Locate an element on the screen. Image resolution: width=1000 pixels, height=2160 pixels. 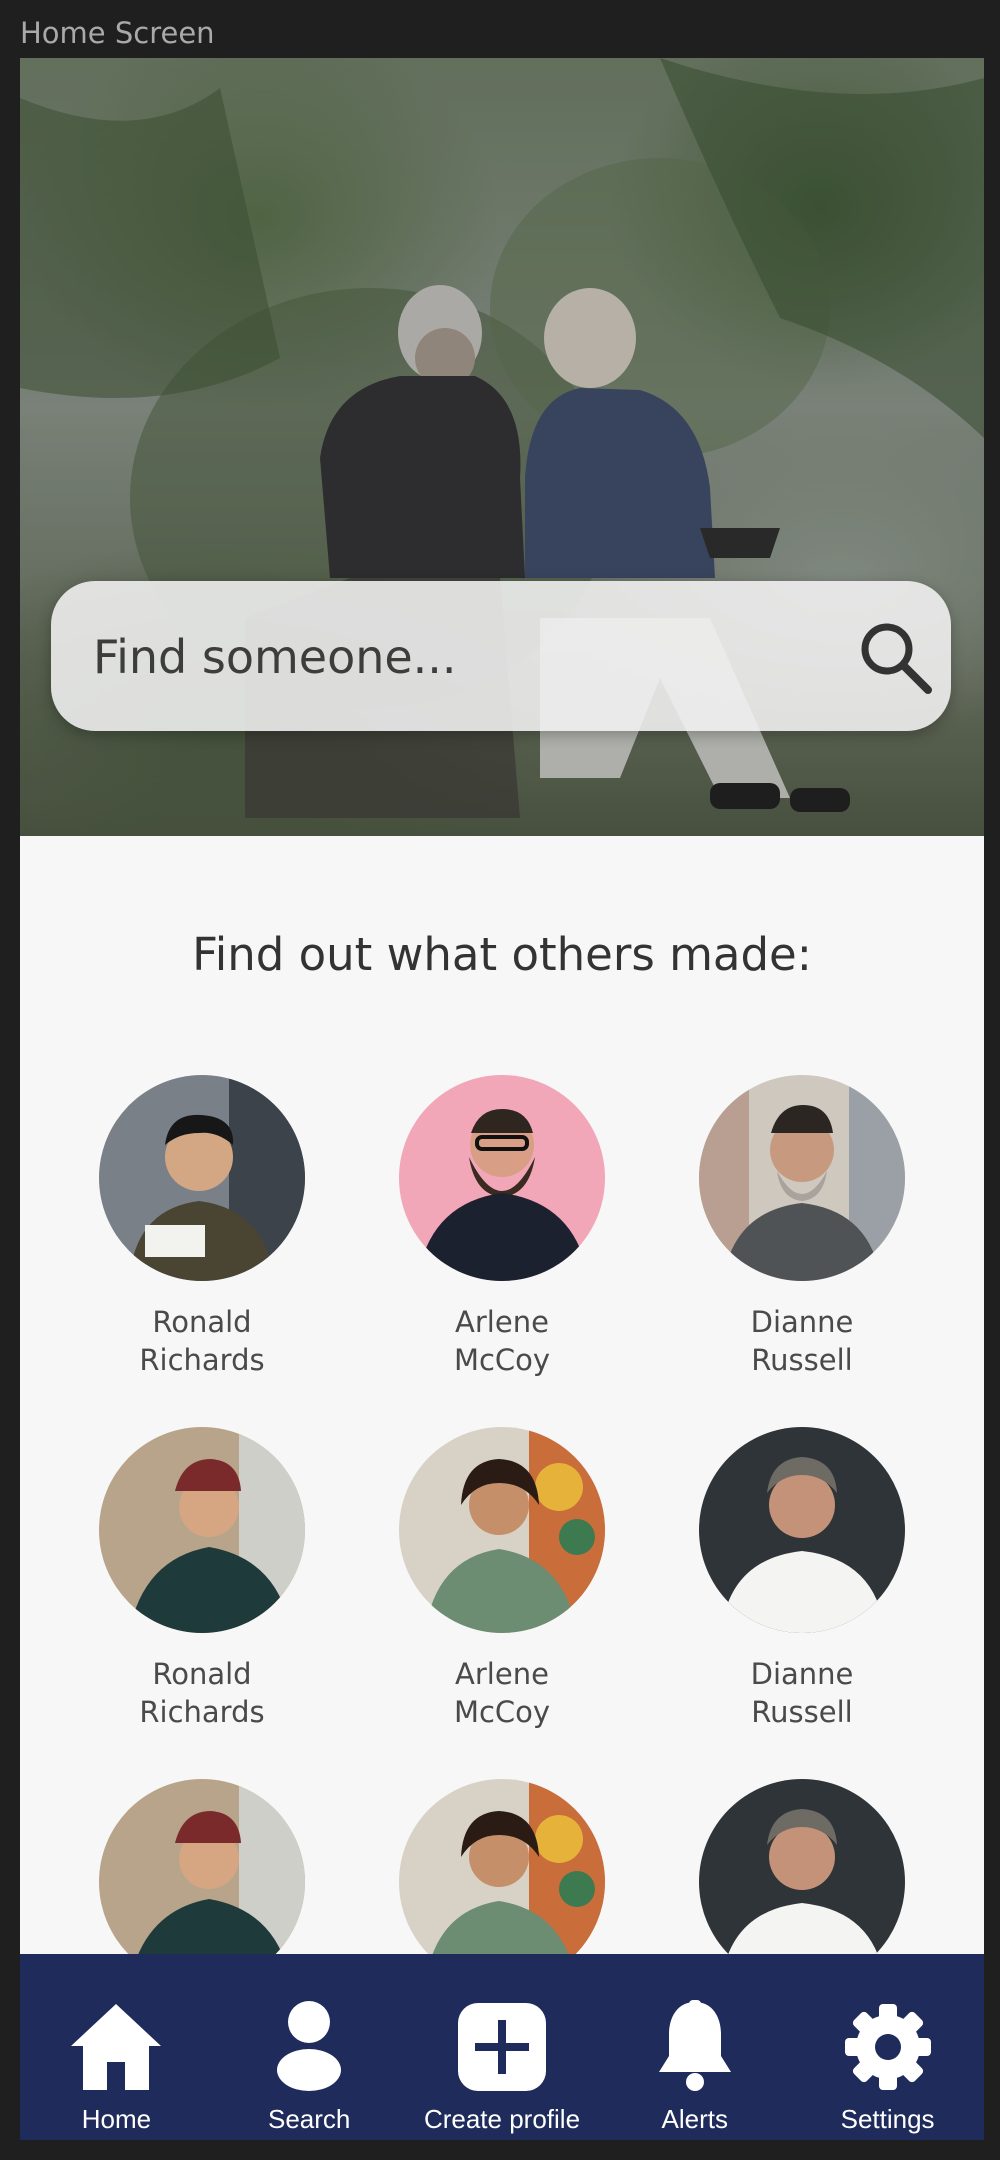
search-input is located at coordinates (463, 657).